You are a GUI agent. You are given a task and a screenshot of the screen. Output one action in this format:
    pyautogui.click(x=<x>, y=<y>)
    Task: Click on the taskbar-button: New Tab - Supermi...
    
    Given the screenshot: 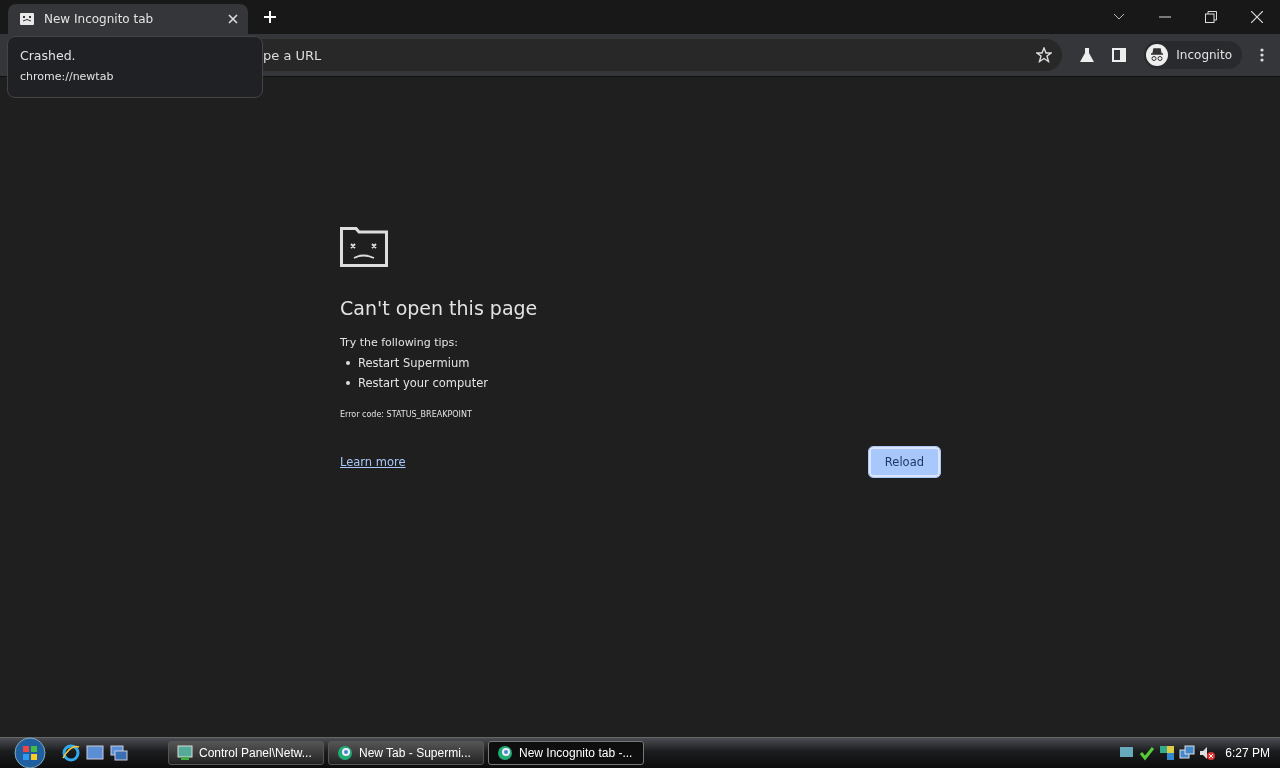 What is the action you would take?
    pyautogui.click(x=406, y=753)
    